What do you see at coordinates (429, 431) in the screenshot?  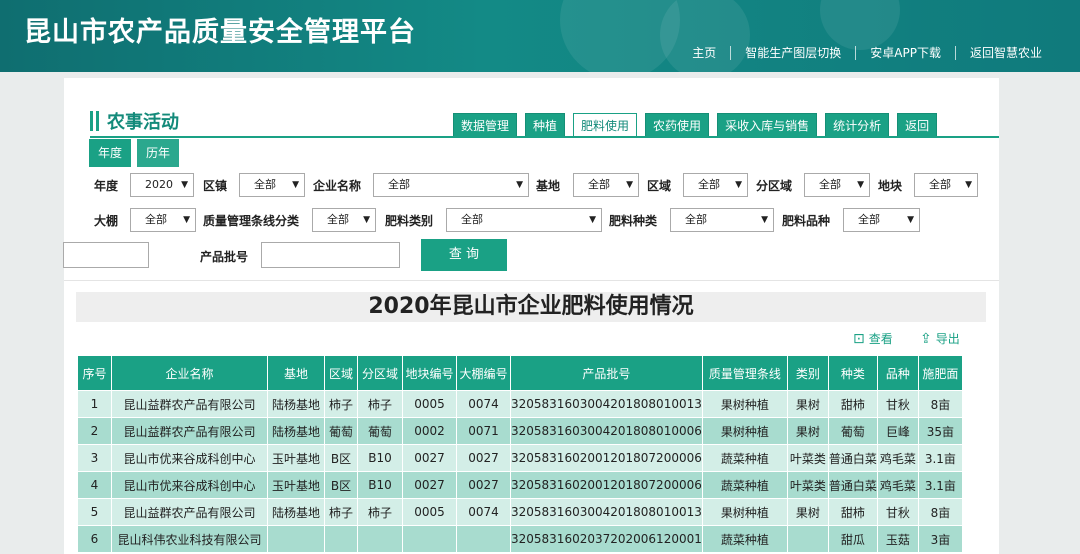 I see `table-cell: 0002` at bounding box center [429, 431].